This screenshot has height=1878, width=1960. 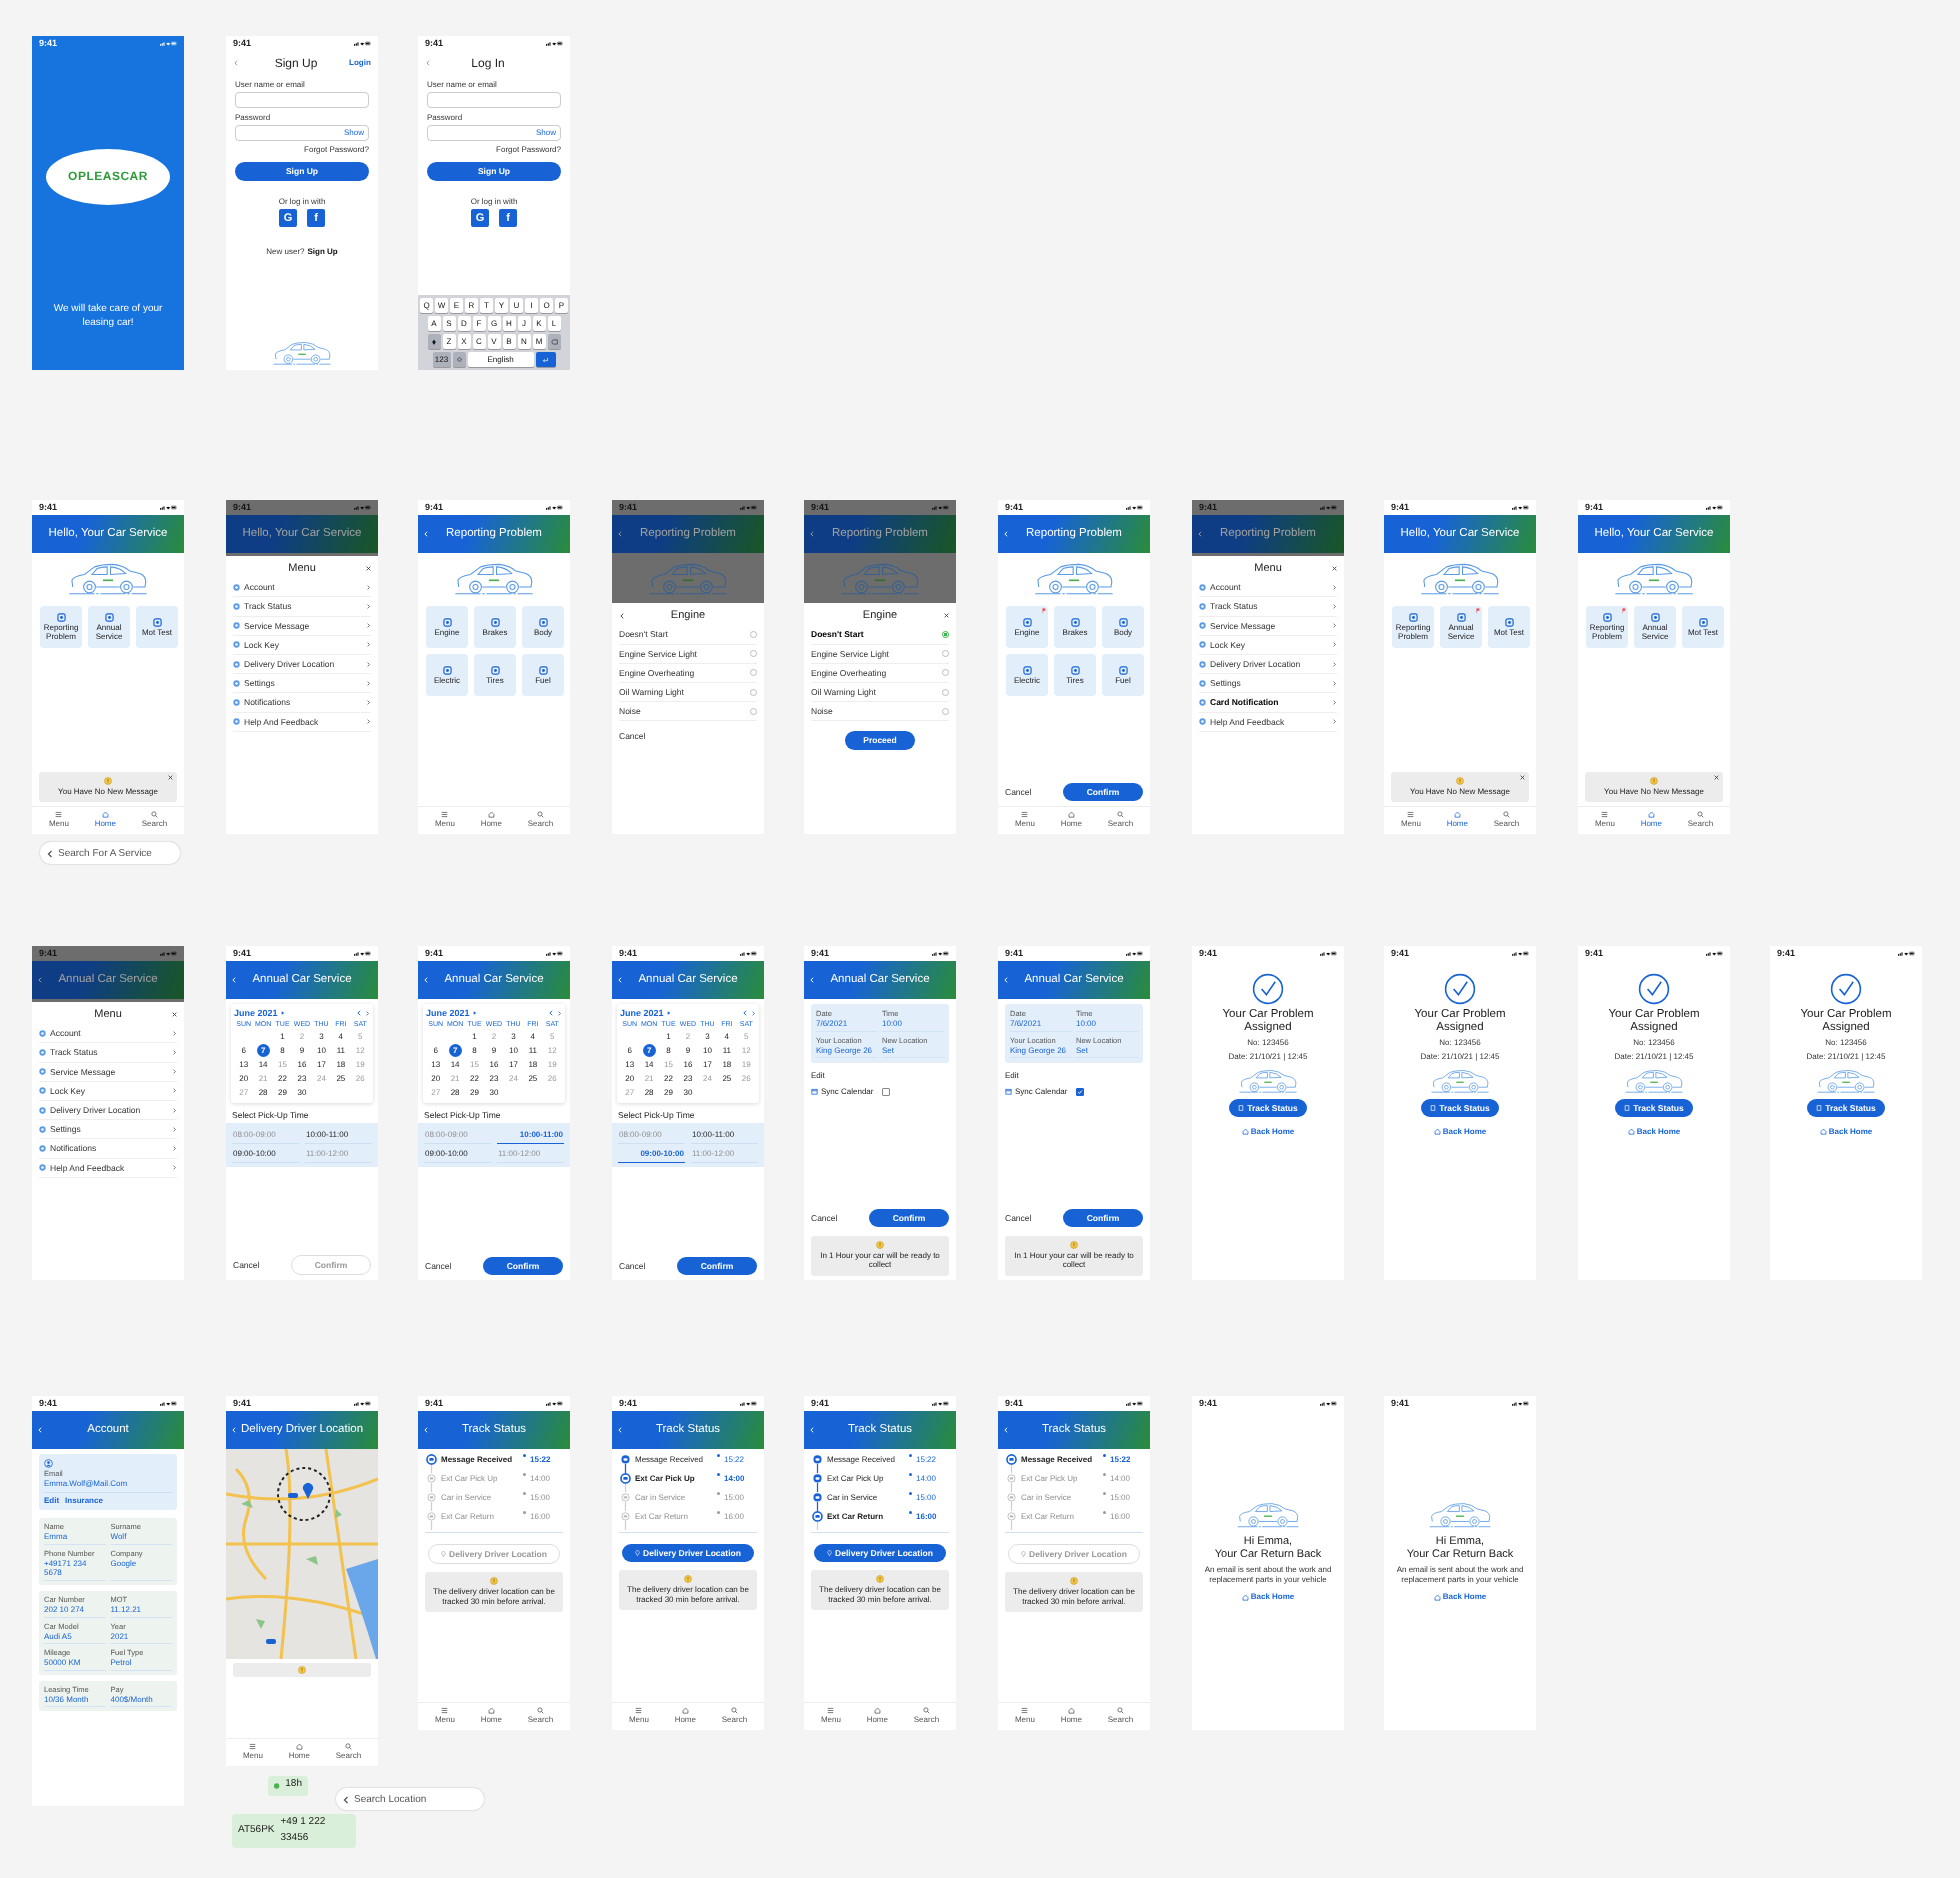 I want to click on settings-key, so click(x=459, y=359).